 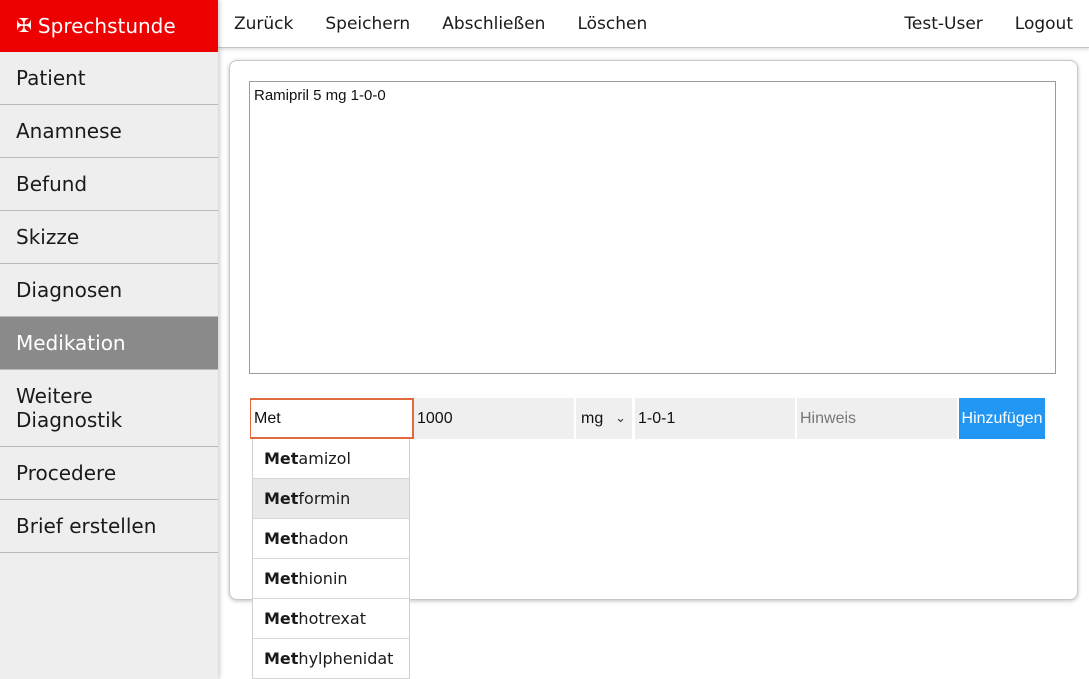 What do you see at coordinates (323, 538) in the screenshot?
I see `suggestion-rest: hadon` at bounding box center [323, 538].